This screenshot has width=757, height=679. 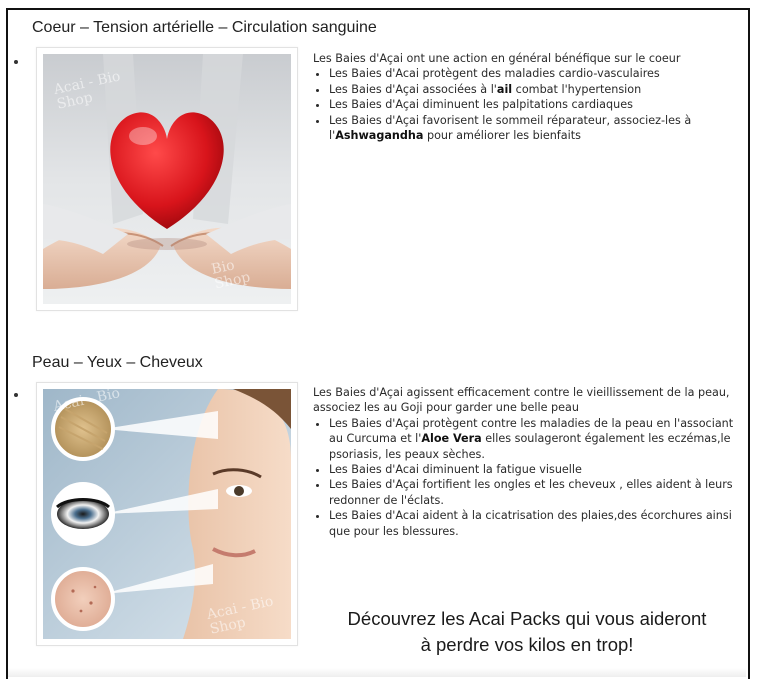 I want to click on section-title-peau: Peau – Yeux – Cheveux, so click(x=117, y=362).